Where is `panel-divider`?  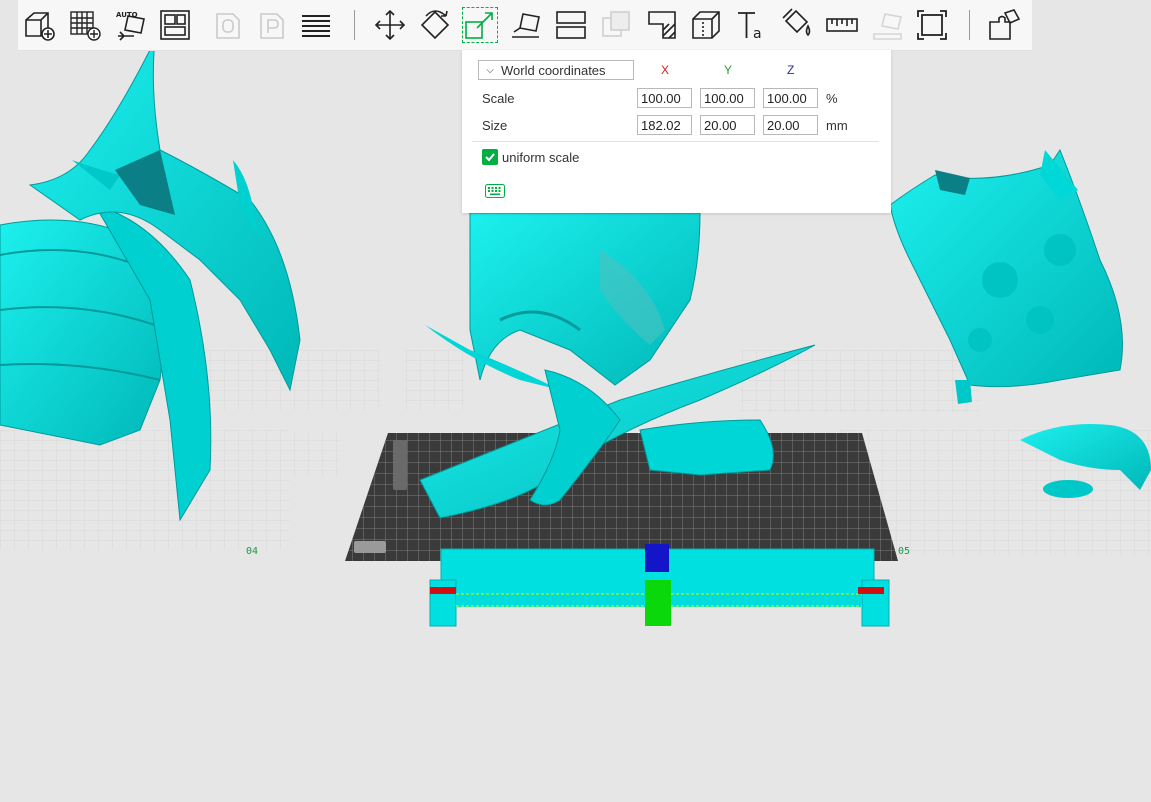 panel-divider is located at coordinates (675, 141).